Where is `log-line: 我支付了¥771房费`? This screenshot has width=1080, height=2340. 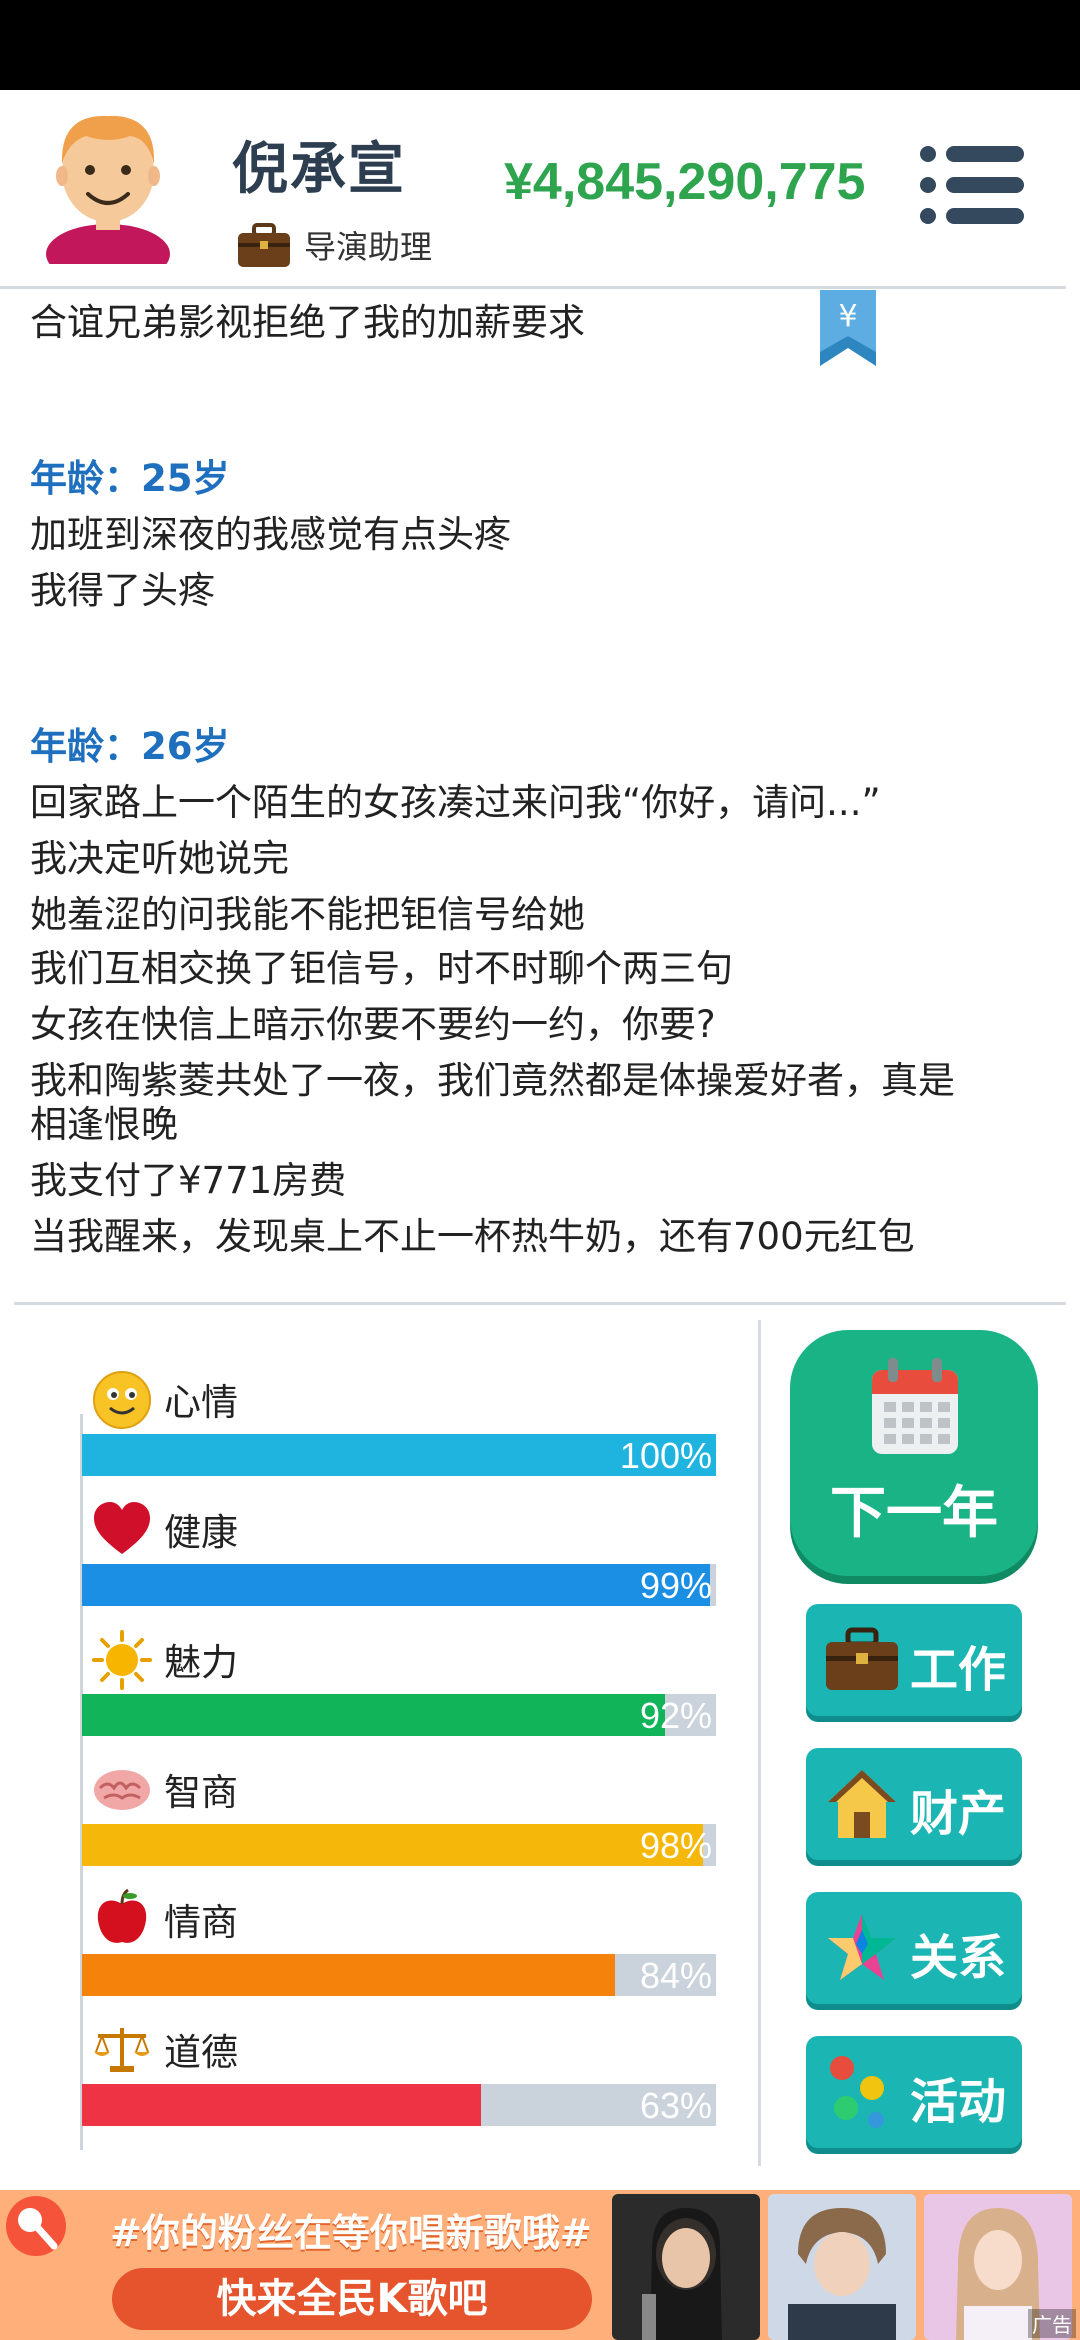
log-line: 我支付了¥771房费 is located at coordinates (188, 1180).